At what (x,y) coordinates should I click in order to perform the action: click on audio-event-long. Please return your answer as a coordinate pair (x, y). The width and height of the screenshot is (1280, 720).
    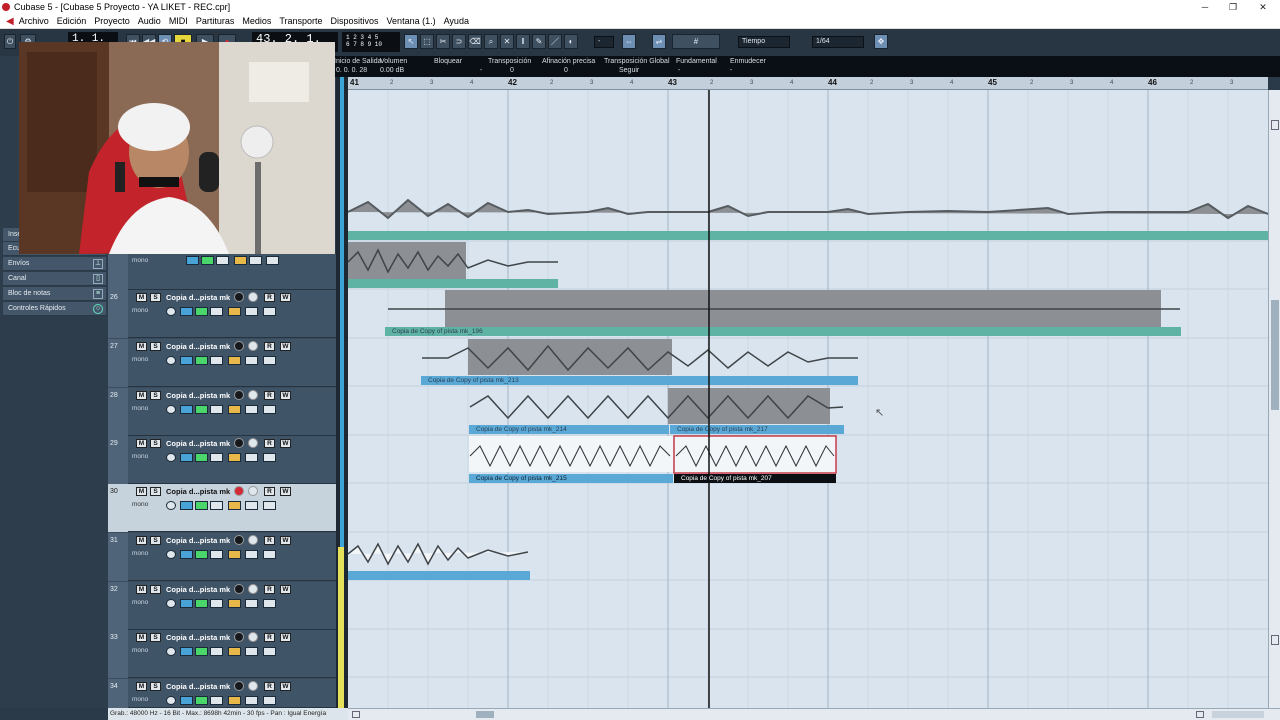
    Looking at the image, I should click on (808, 219).